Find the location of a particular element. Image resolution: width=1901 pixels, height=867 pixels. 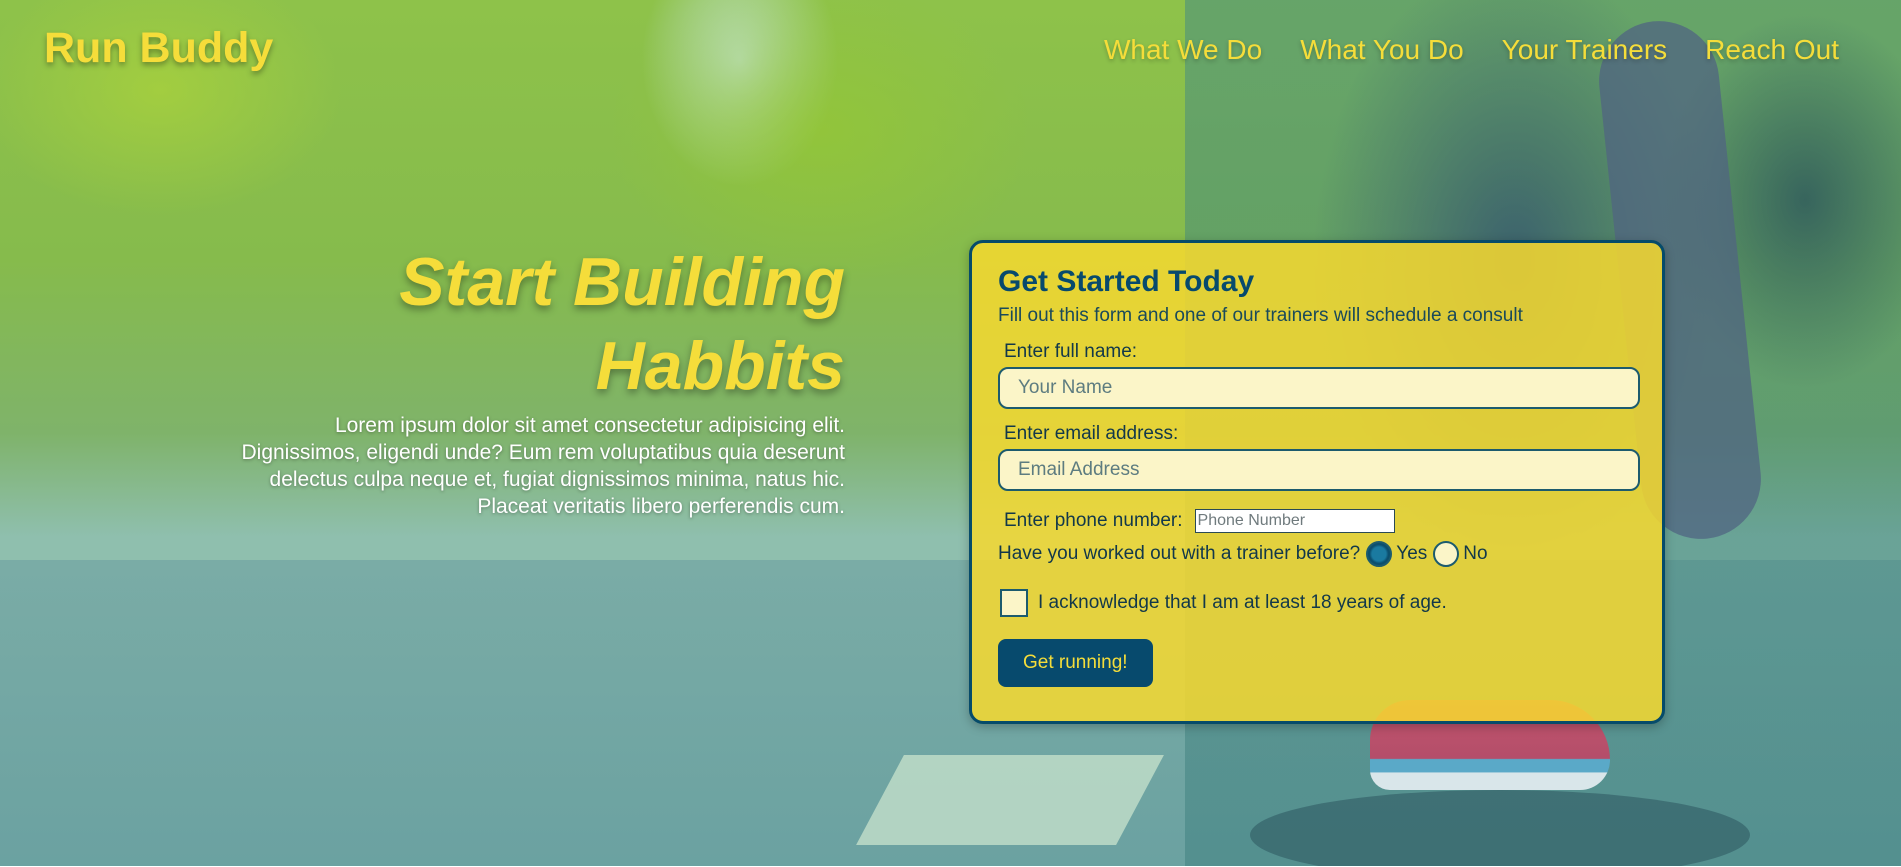

site-logo: Run Buddy is located at coordinates (158, 48).